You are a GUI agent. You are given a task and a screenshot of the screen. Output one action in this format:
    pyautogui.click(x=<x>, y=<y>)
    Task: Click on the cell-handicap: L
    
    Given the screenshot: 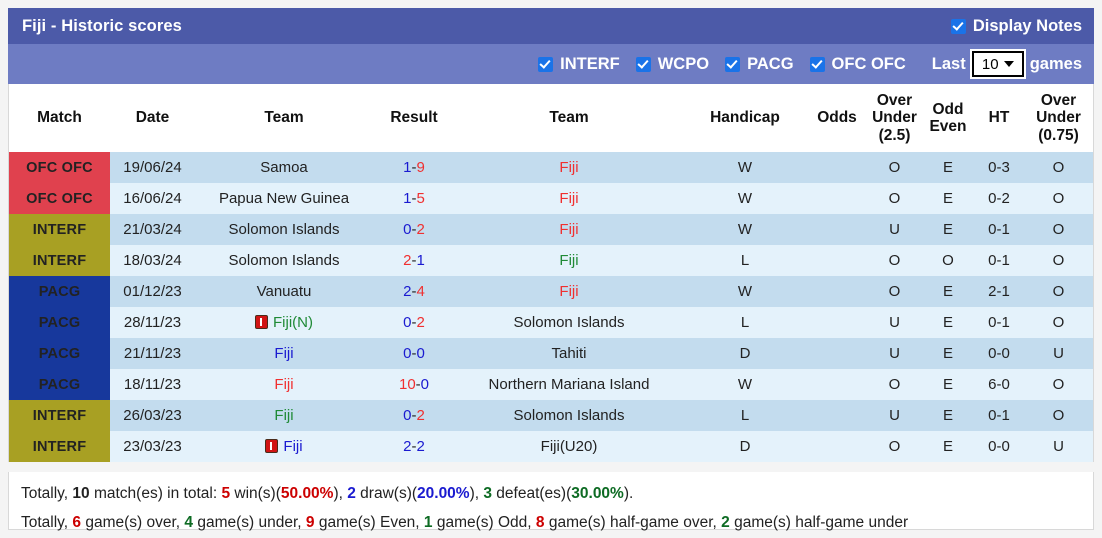 What is the action you would take?
    pyautogui.click(x=745, y=260)
    